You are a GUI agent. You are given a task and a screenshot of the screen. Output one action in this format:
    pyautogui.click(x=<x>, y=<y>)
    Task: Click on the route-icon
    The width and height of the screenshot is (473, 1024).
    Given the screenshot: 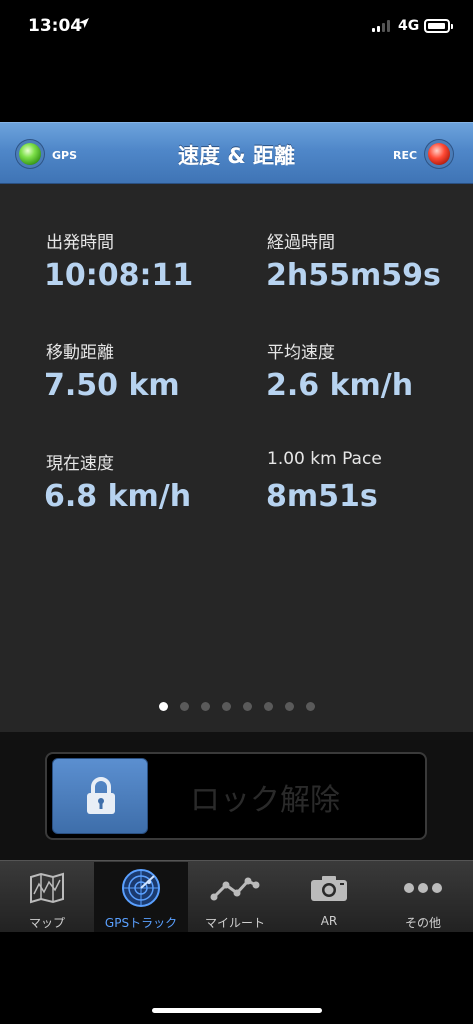 What is the action you would take?
    pyautogui.click(x=235, y=889)
    